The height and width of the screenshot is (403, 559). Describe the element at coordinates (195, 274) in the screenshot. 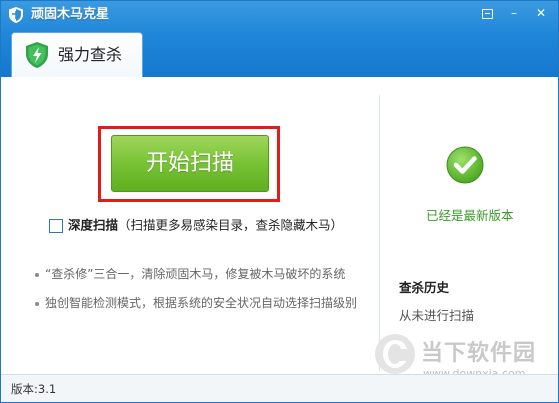

I see `feature-text: “查杀修”三合一，清除顽固木马，修复被木马破坏的系统` at that location.